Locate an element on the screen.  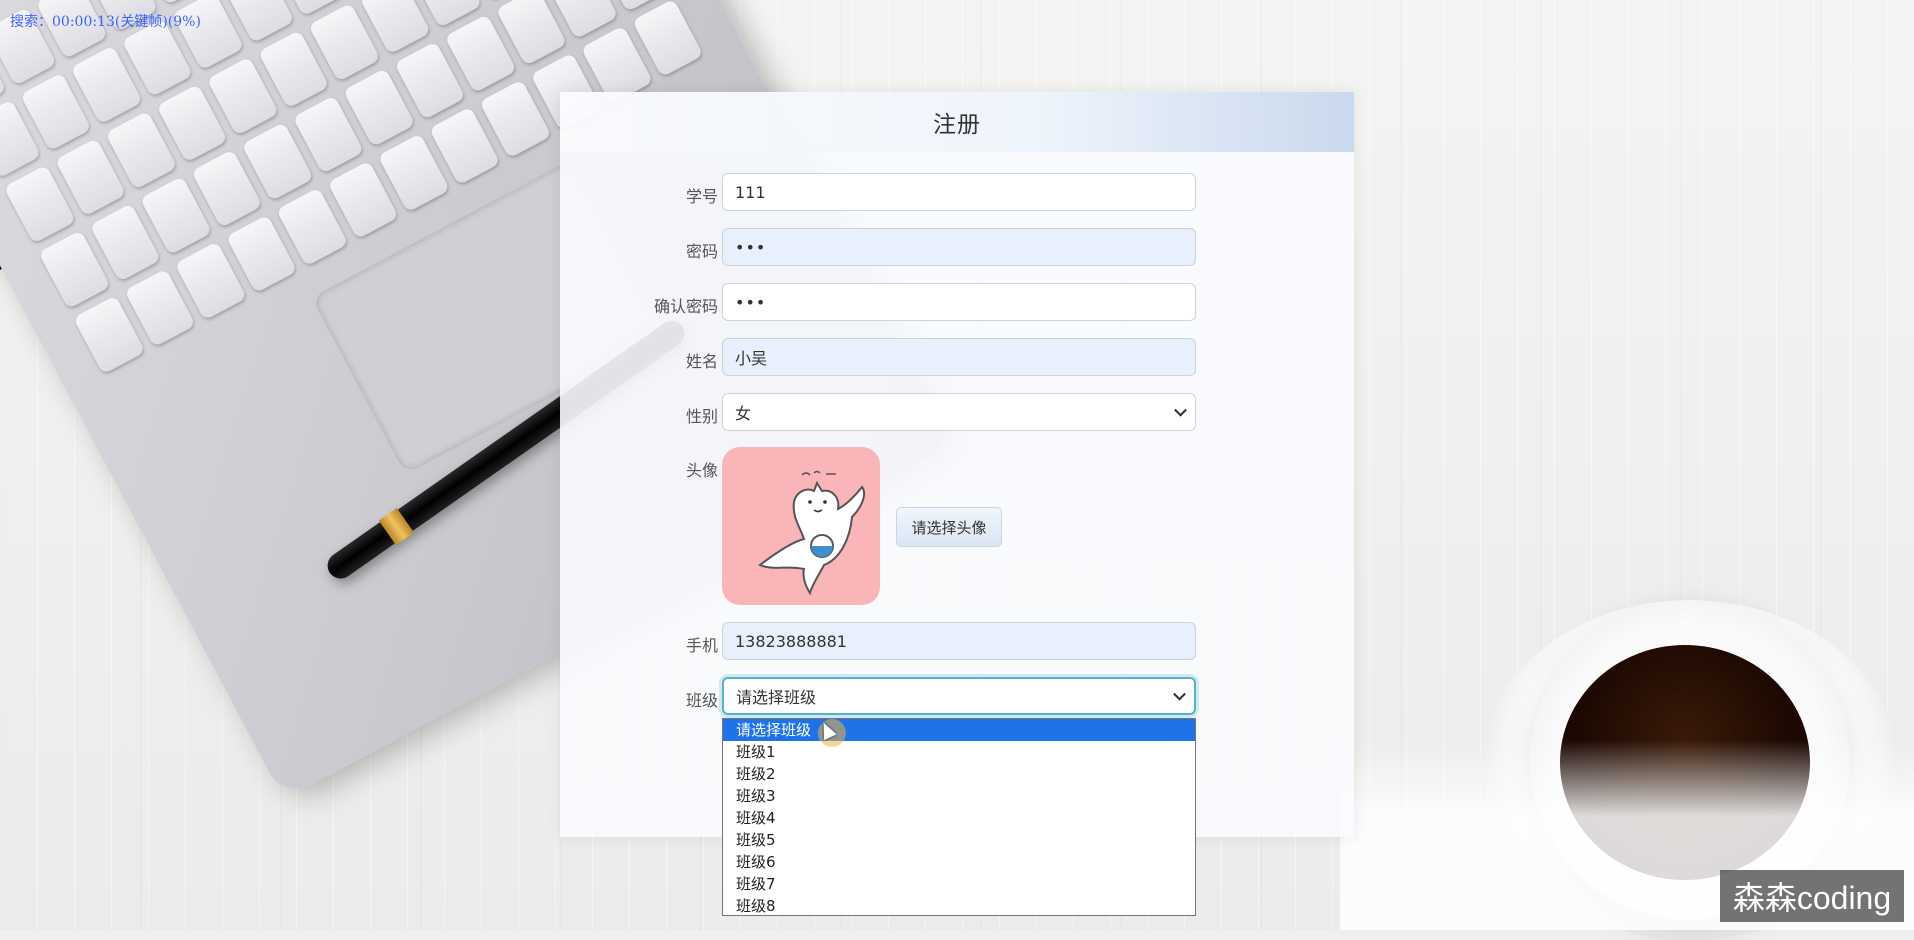
panel-header: 注册 is located at coordinates (957, 122).